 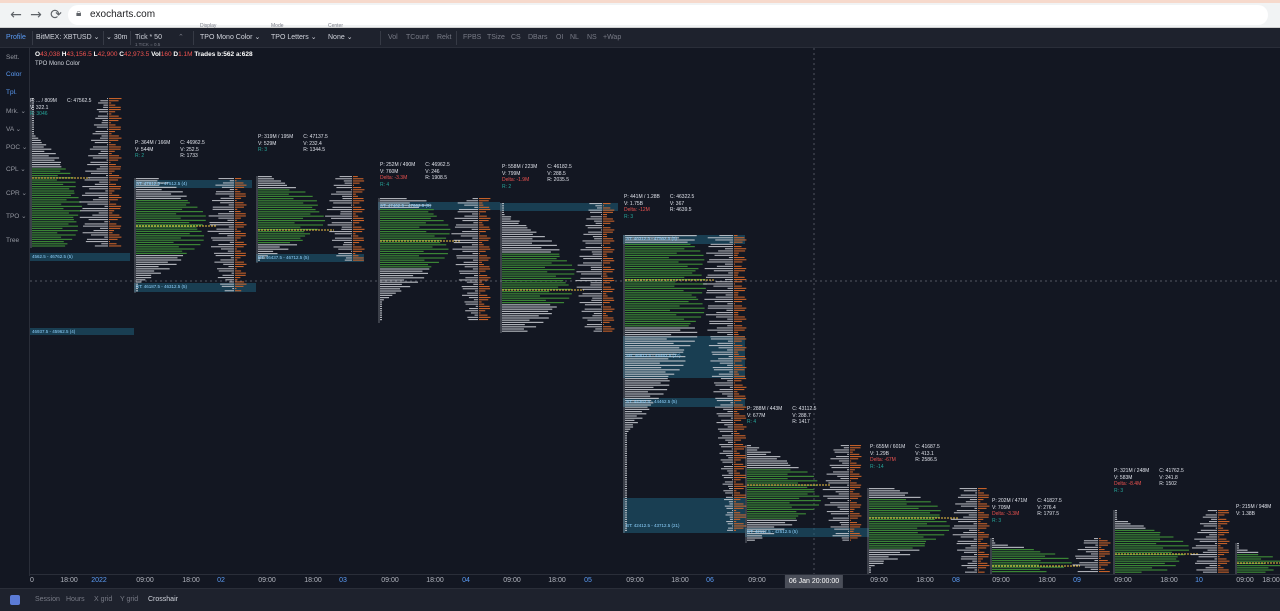 What do you see at coordinates (129, 599) in the screenshot?
I see `y-grid-toggle: Y grid` at bounding box center [129, 599].